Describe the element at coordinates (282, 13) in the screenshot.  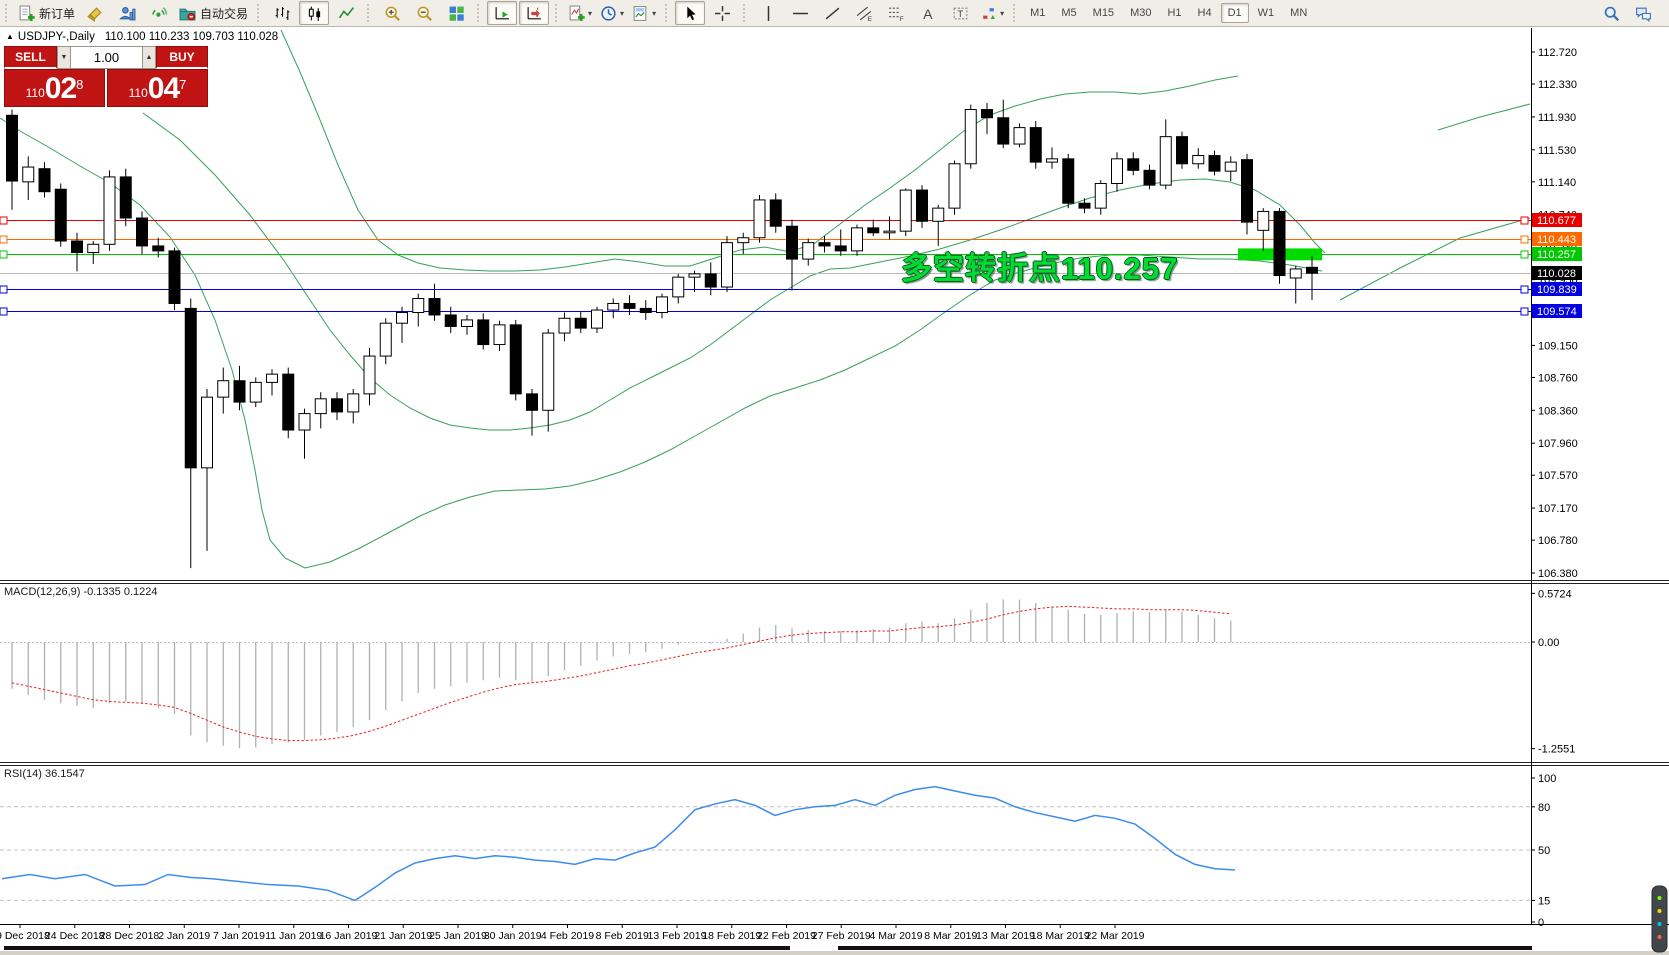
I see `bar-chart-button` at that location.